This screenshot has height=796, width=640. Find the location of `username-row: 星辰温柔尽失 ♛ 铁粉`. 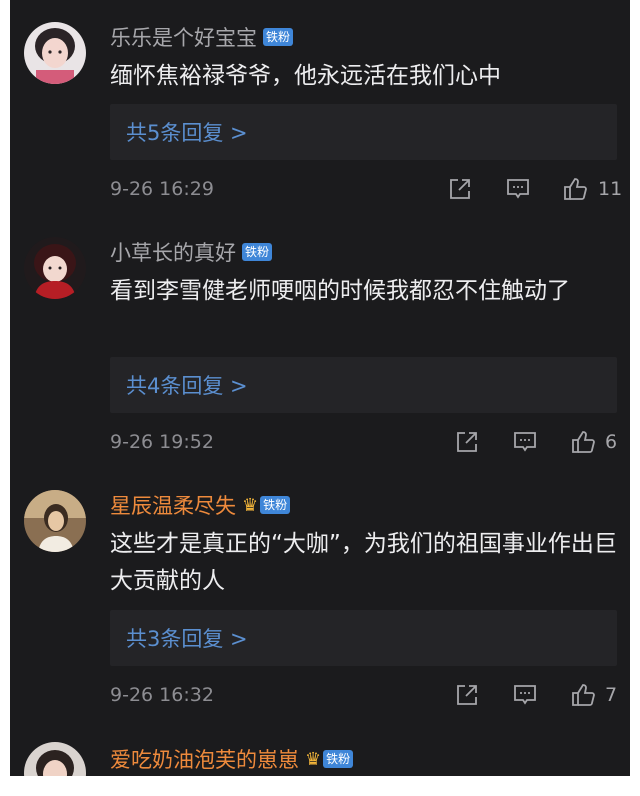

username-row: 星辰温柔尽失 ♛ 铁粉 is located at coordinates (200, 505).